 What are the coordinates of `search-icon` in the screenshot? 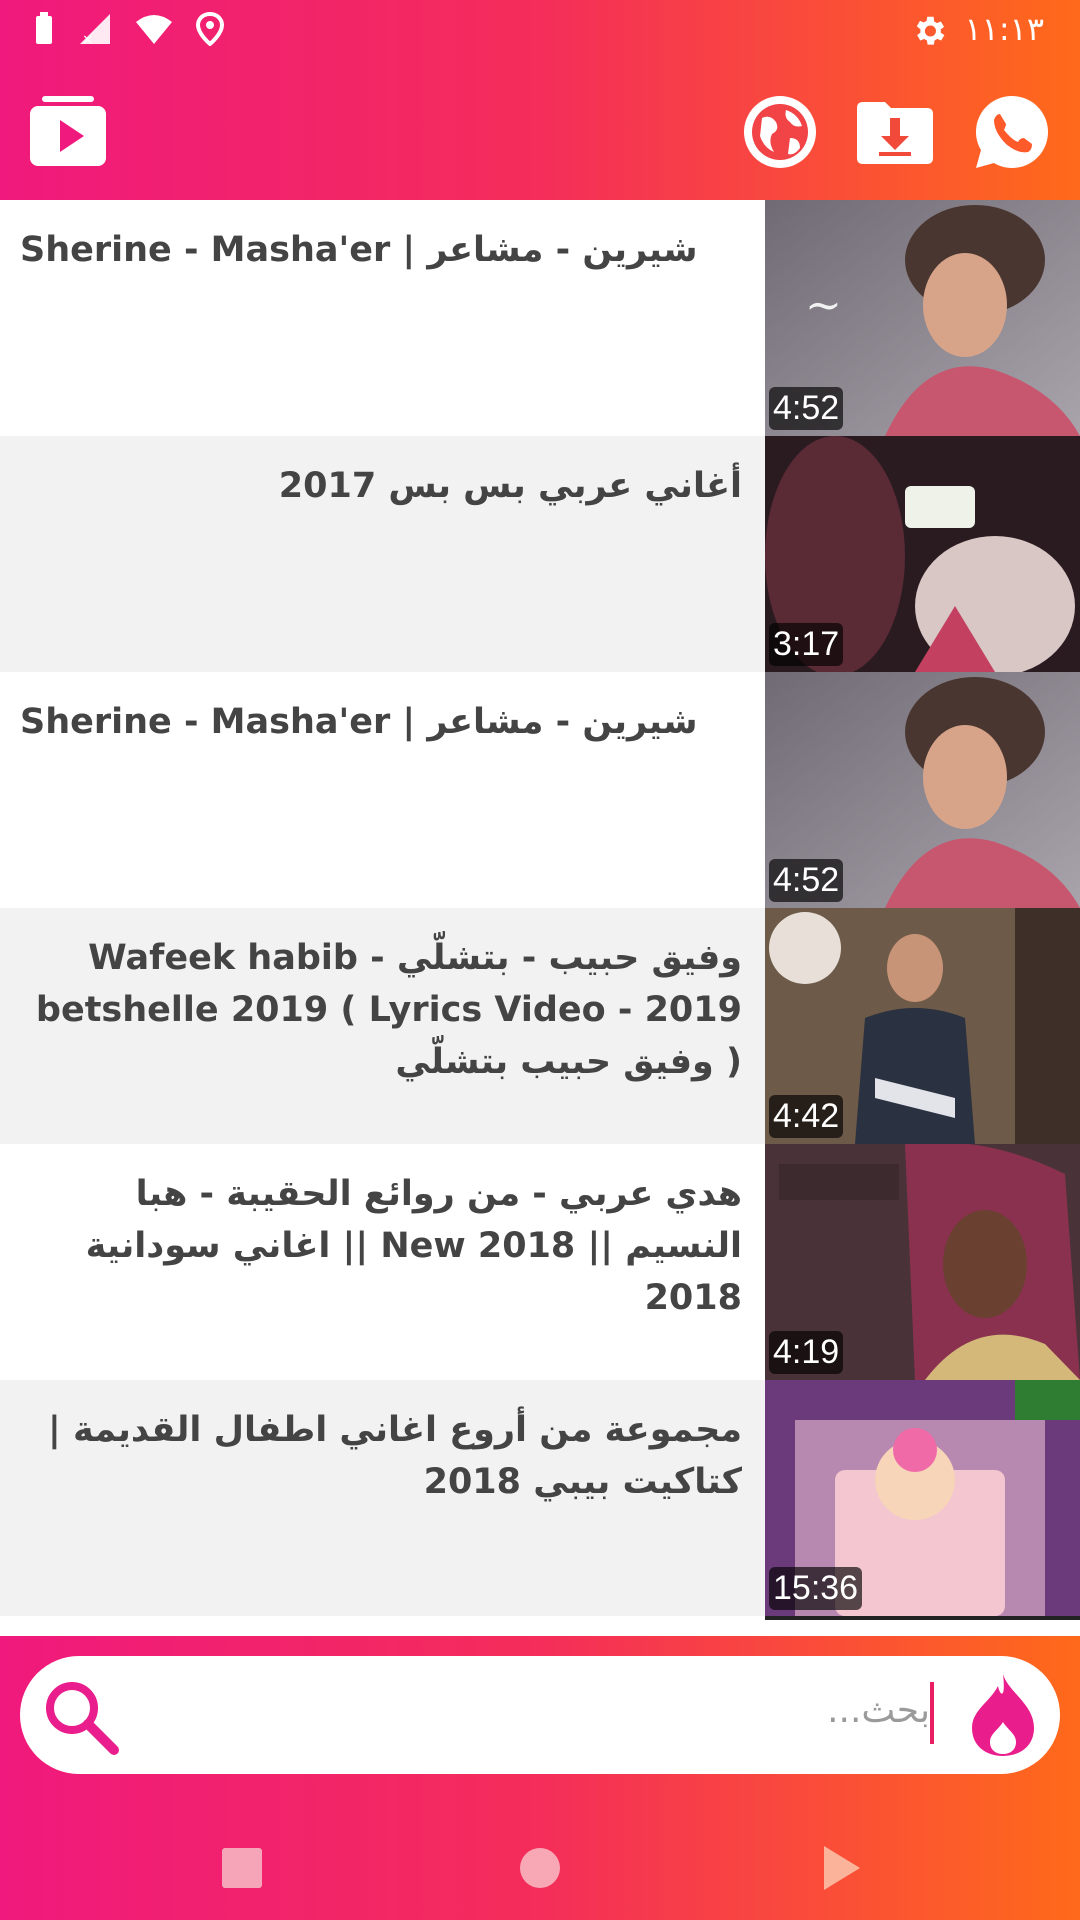 It's located at (81, 1717).